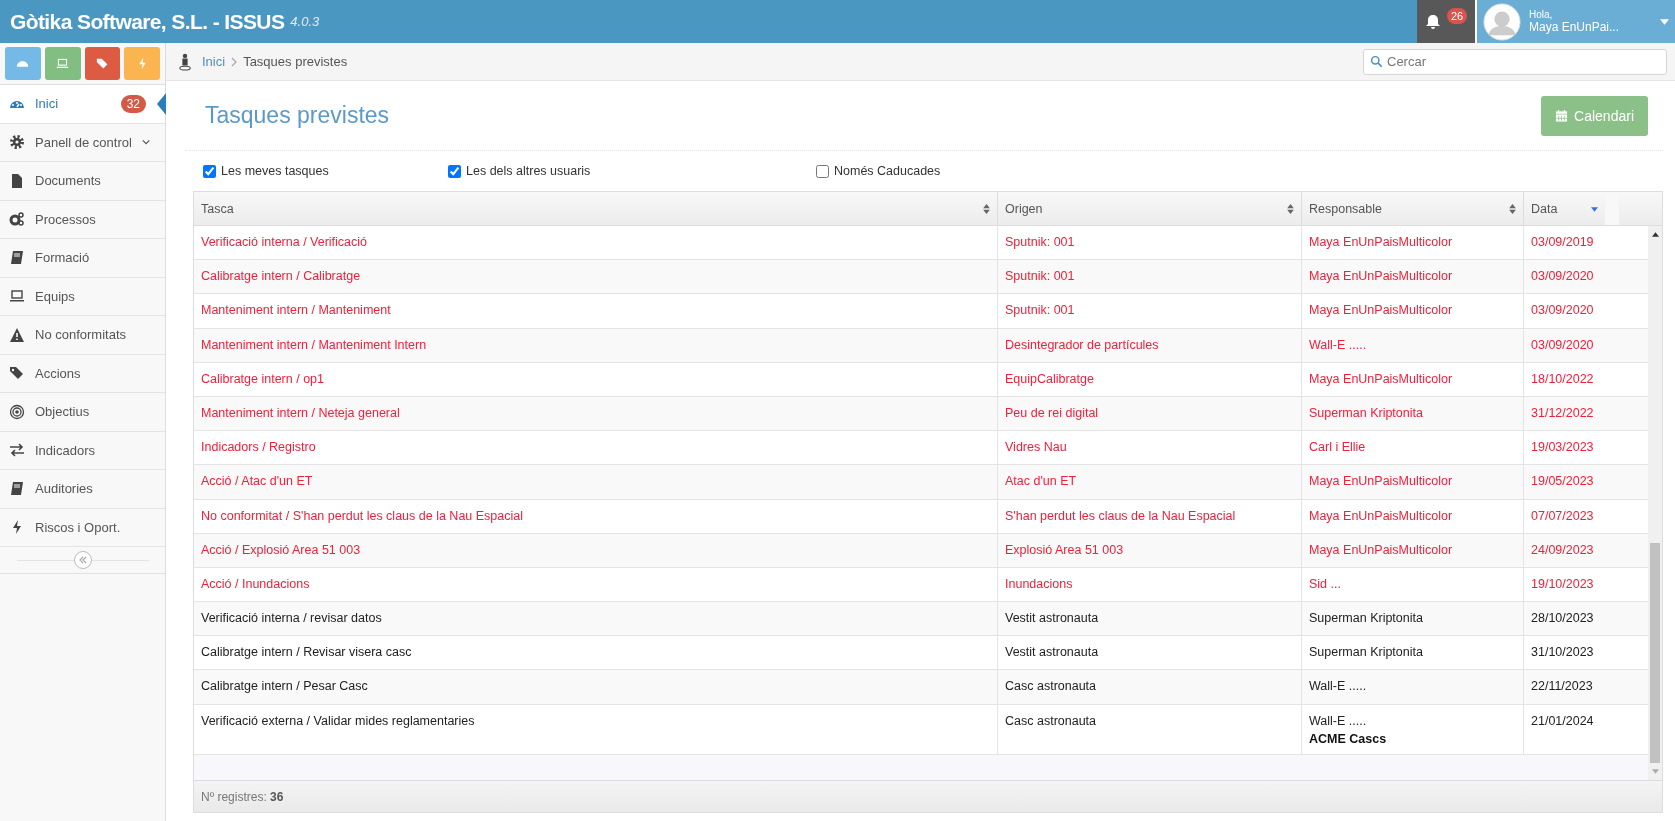 This screenshot has height=821, width=1675. I want to click on table-cell-text: 21/01/2024, so click(1562, 721).